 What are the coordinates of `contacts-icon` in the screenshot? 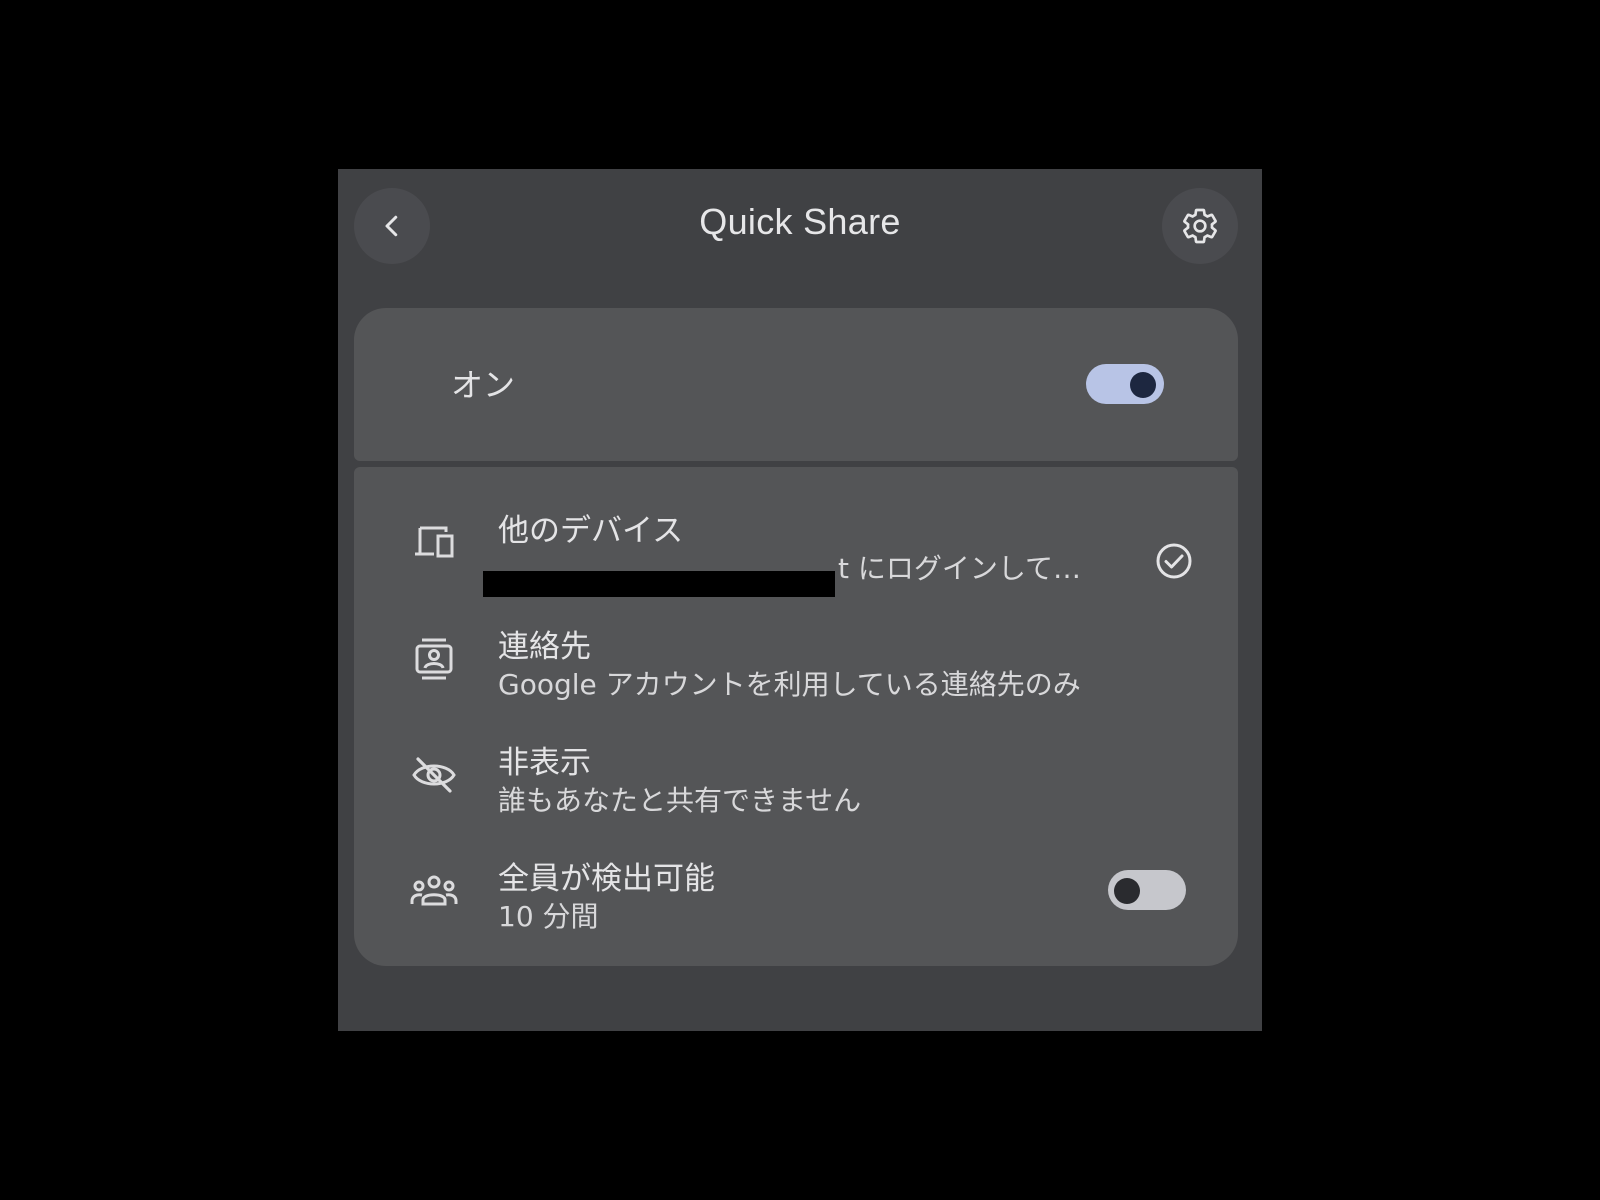 It's located at (434, 659).